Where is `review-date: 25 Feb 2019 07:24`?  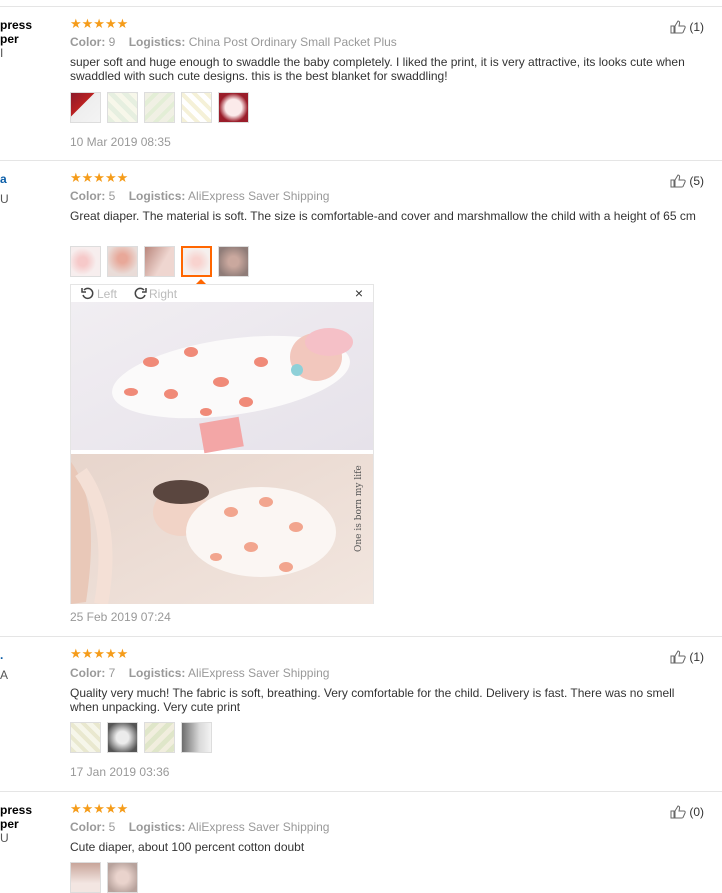
review-date: 25 Feb 2019 07:24 is located at coordinates (120, 617).